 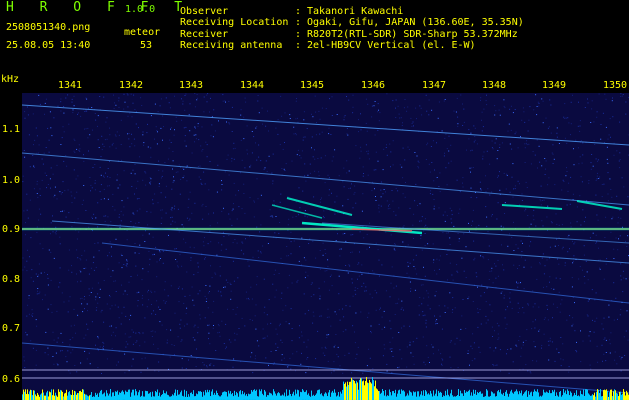 What do you see at coordinates (231, 45) in the screenshot?
I see `antenna-label: Receiving antenna` at bounding box center [231, 45].